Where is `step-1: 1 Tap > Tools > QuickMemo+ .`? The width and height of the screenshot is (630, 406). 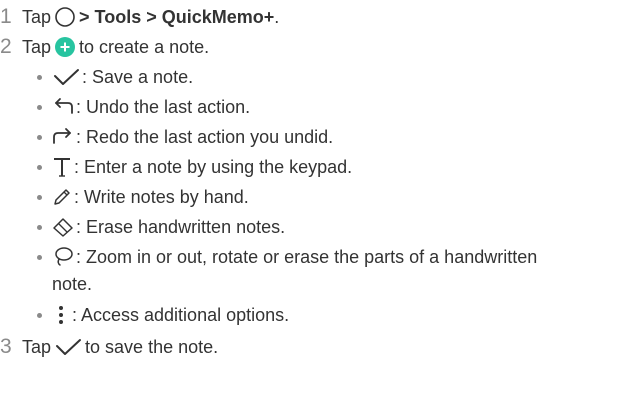
step-1: 1 Tap > Tools > QuickMemo+ . is located at coordinates (139, 17).